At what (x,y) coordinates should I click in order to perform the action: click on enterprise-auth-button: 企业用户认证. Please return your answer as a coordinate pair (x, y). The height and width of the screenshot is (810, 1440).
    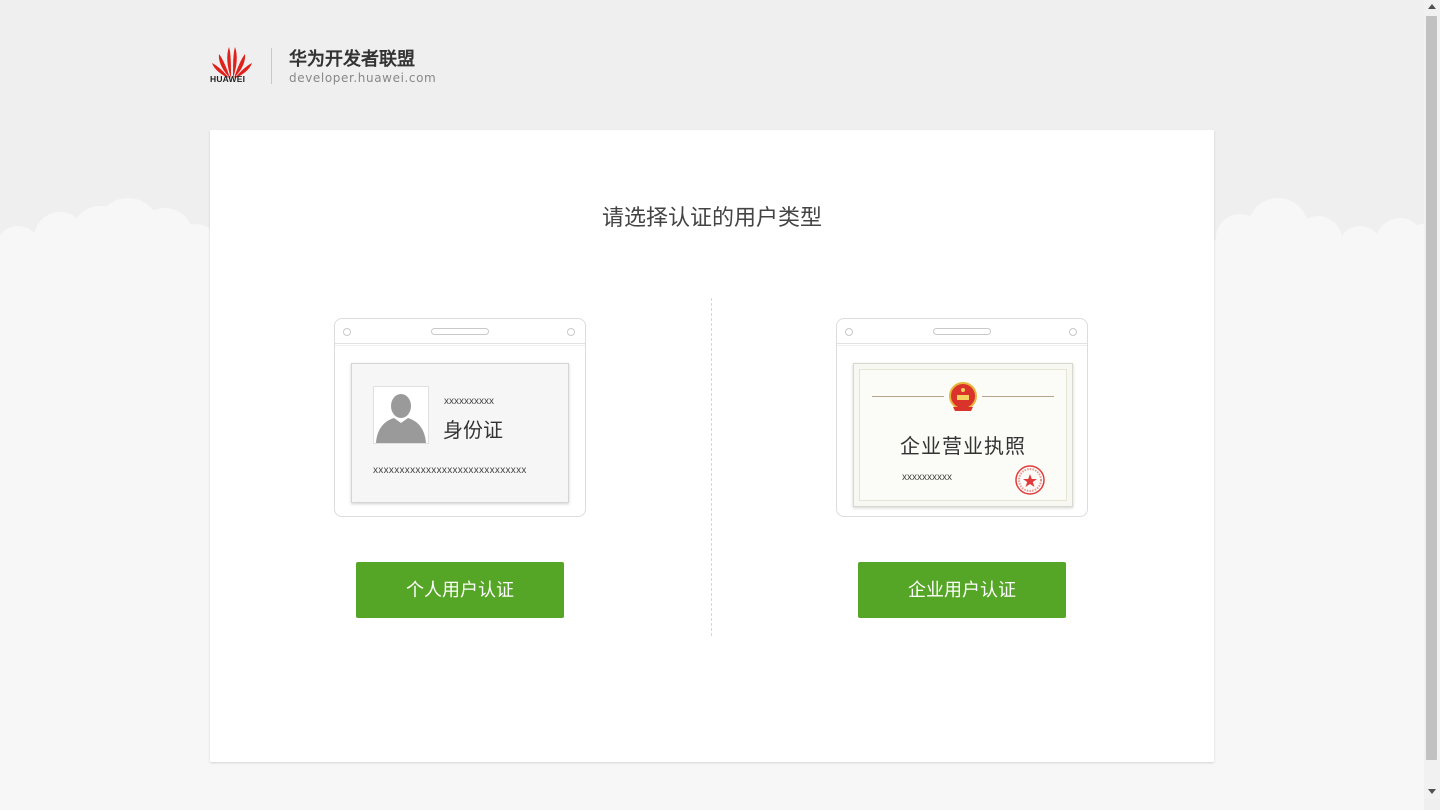
    Looking at the image, I should click on (962, 590).